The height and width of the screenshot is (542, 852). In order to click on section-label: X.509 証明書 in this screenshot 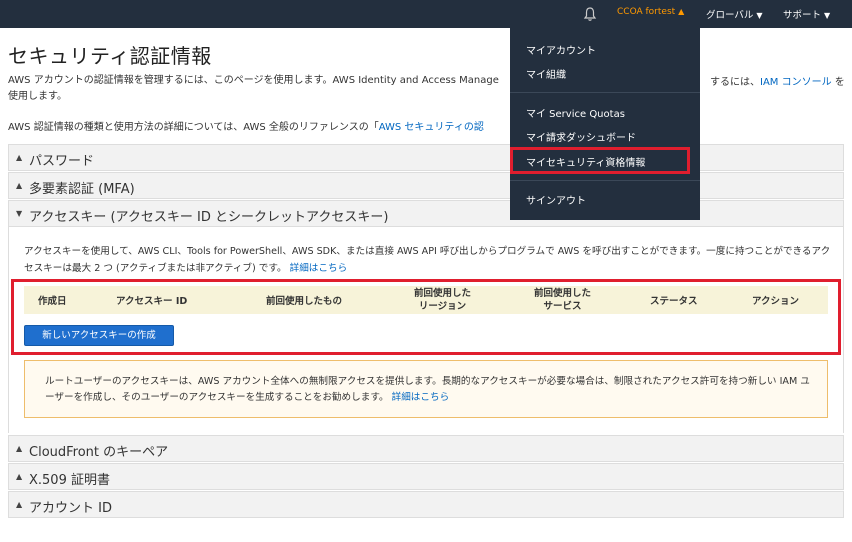, I will do `click(69, 480)`.